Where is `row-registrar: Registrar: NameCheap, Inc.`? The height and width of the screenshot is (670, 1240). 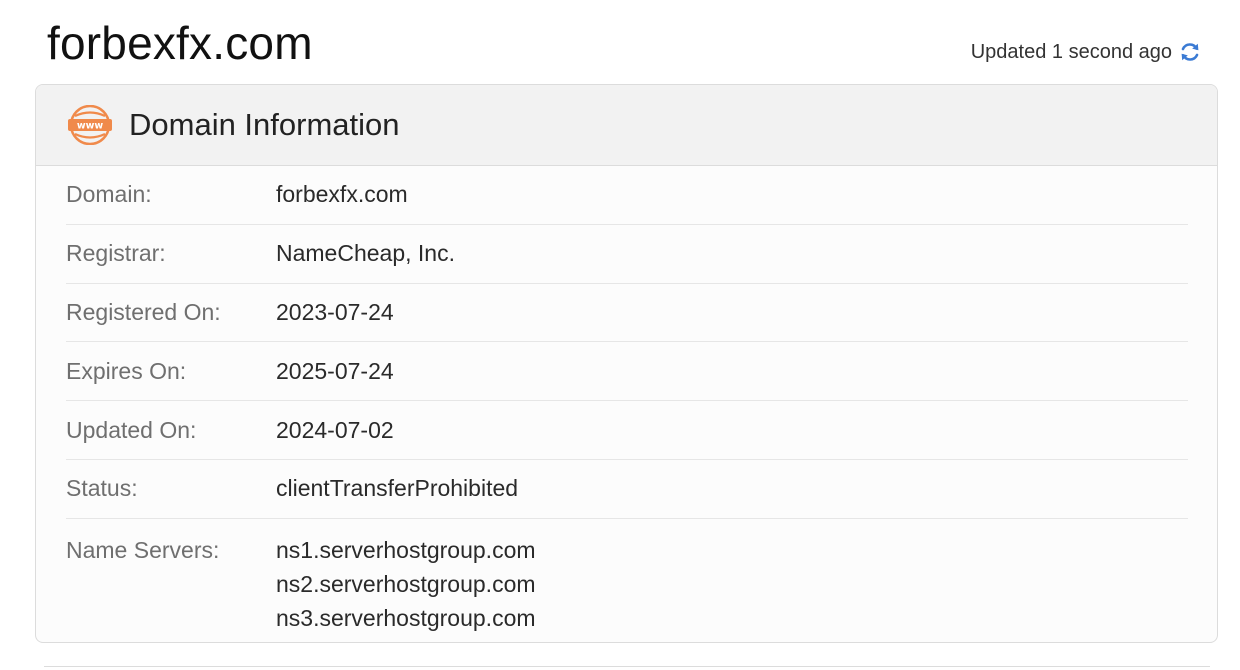
row-registrar: Registrar: NameCheap, Inc. is located at coordinates (627, 254).